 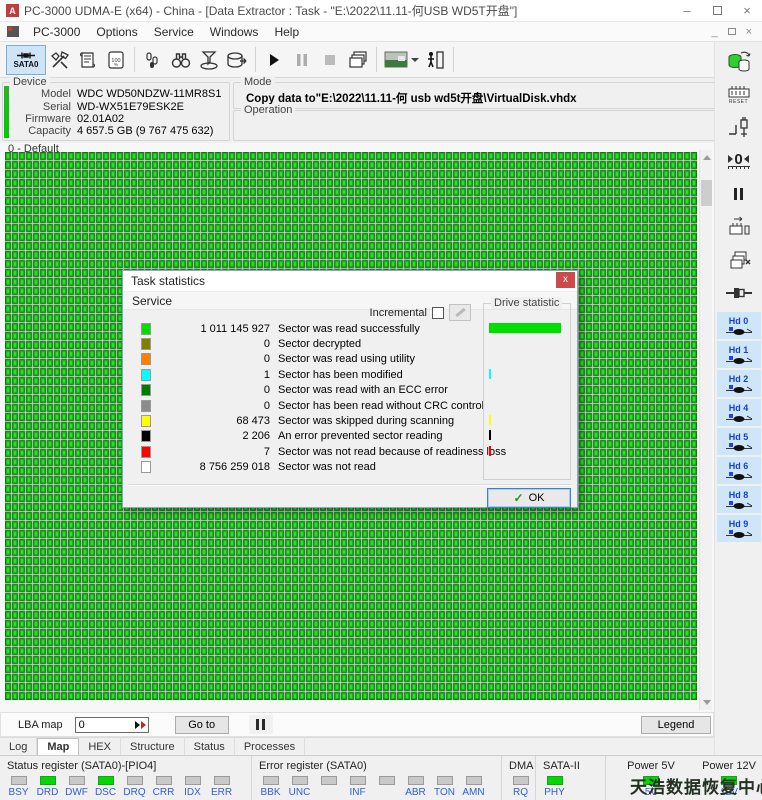 I want to click on lba-map-label: LBA map, so click(x=40, y=724).